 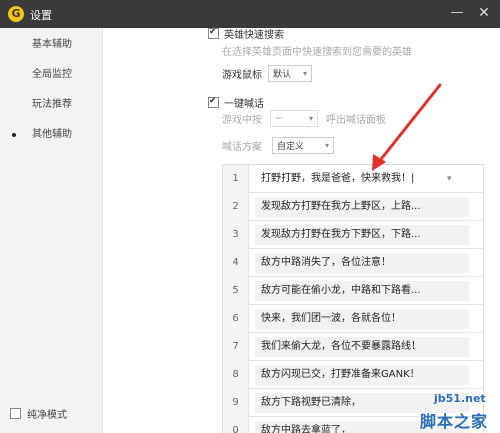 I want to click on sidebar-item-label: 玩法推荐, so click(x=52, y=104).